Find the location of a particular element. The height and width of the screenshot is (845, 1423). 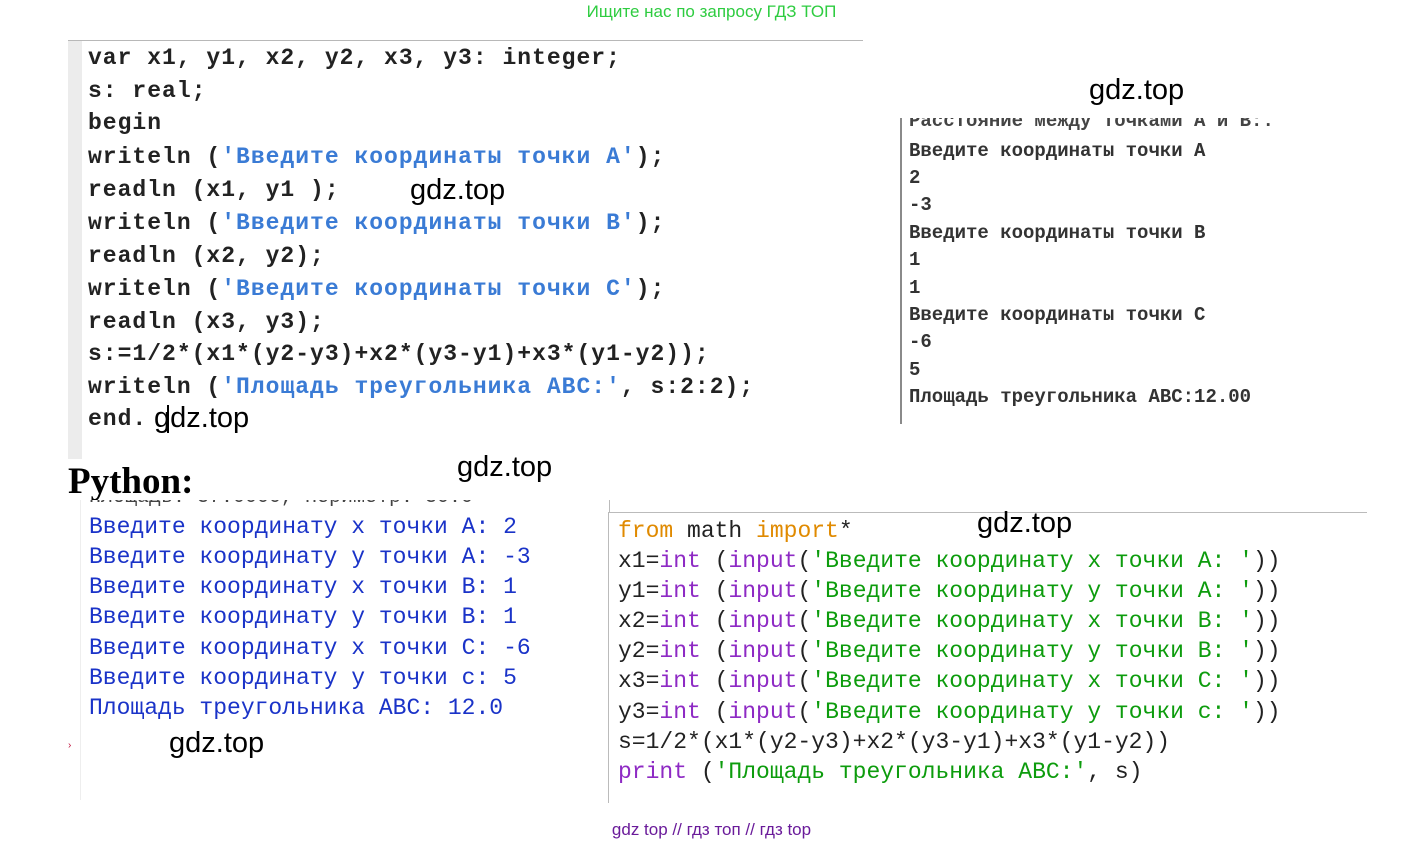

code-line: var x1, y1, x2, y2, x3, y3: integer; is located at coordinates (354, 58).